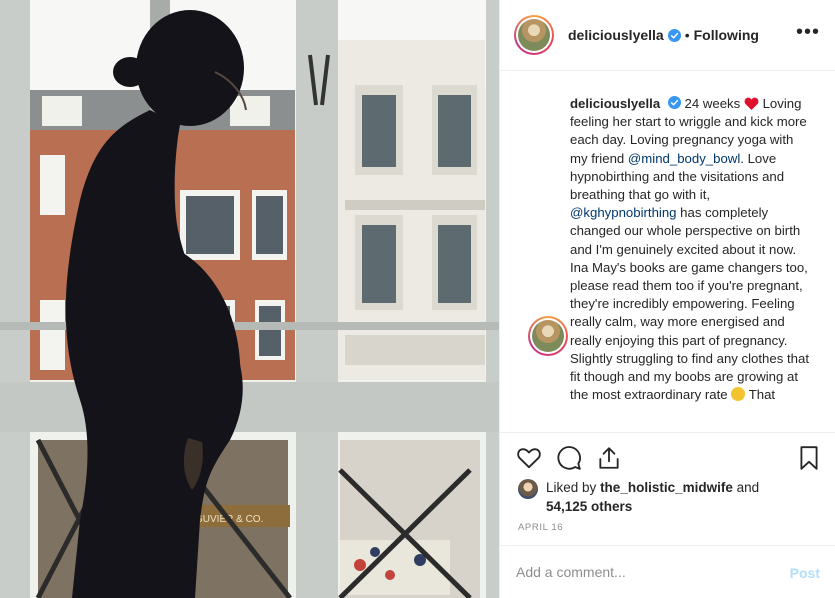  Describe the element at coordinates (569, 458) in the screenshot. I see `comment-bubble-icon` at that location.